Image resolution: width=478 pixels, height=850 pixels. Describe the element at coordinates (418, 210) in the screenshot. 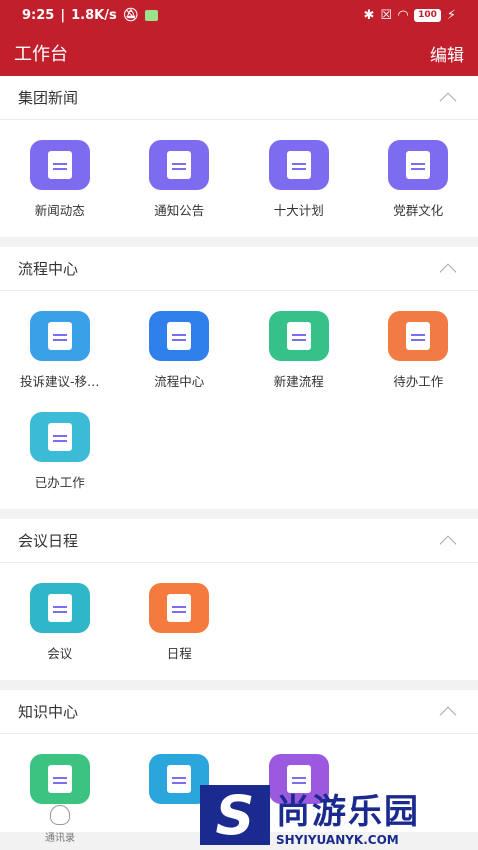

I see `app-tile-label: 党群文化` at that location.